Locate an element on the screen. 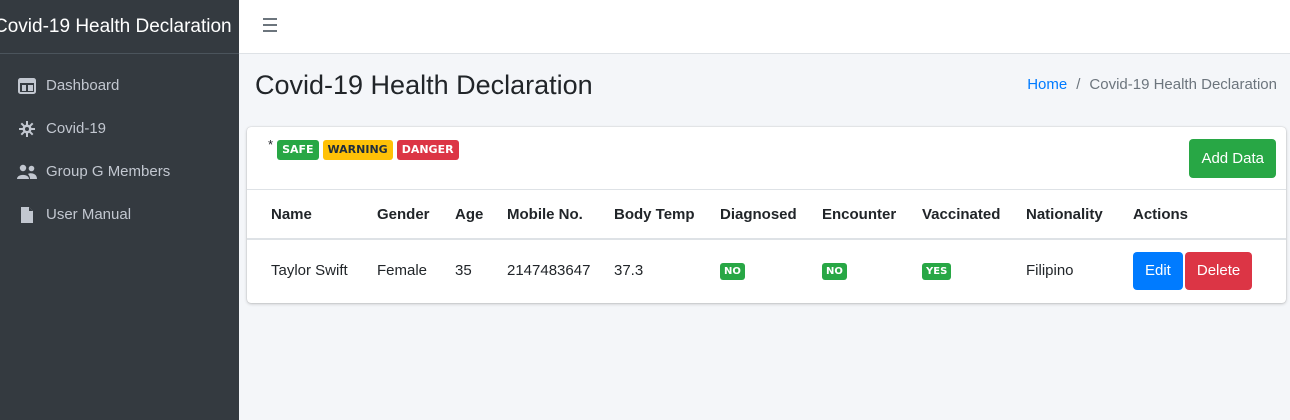  cell-body-temp: 37.3 is located at coordinates (629, 270).